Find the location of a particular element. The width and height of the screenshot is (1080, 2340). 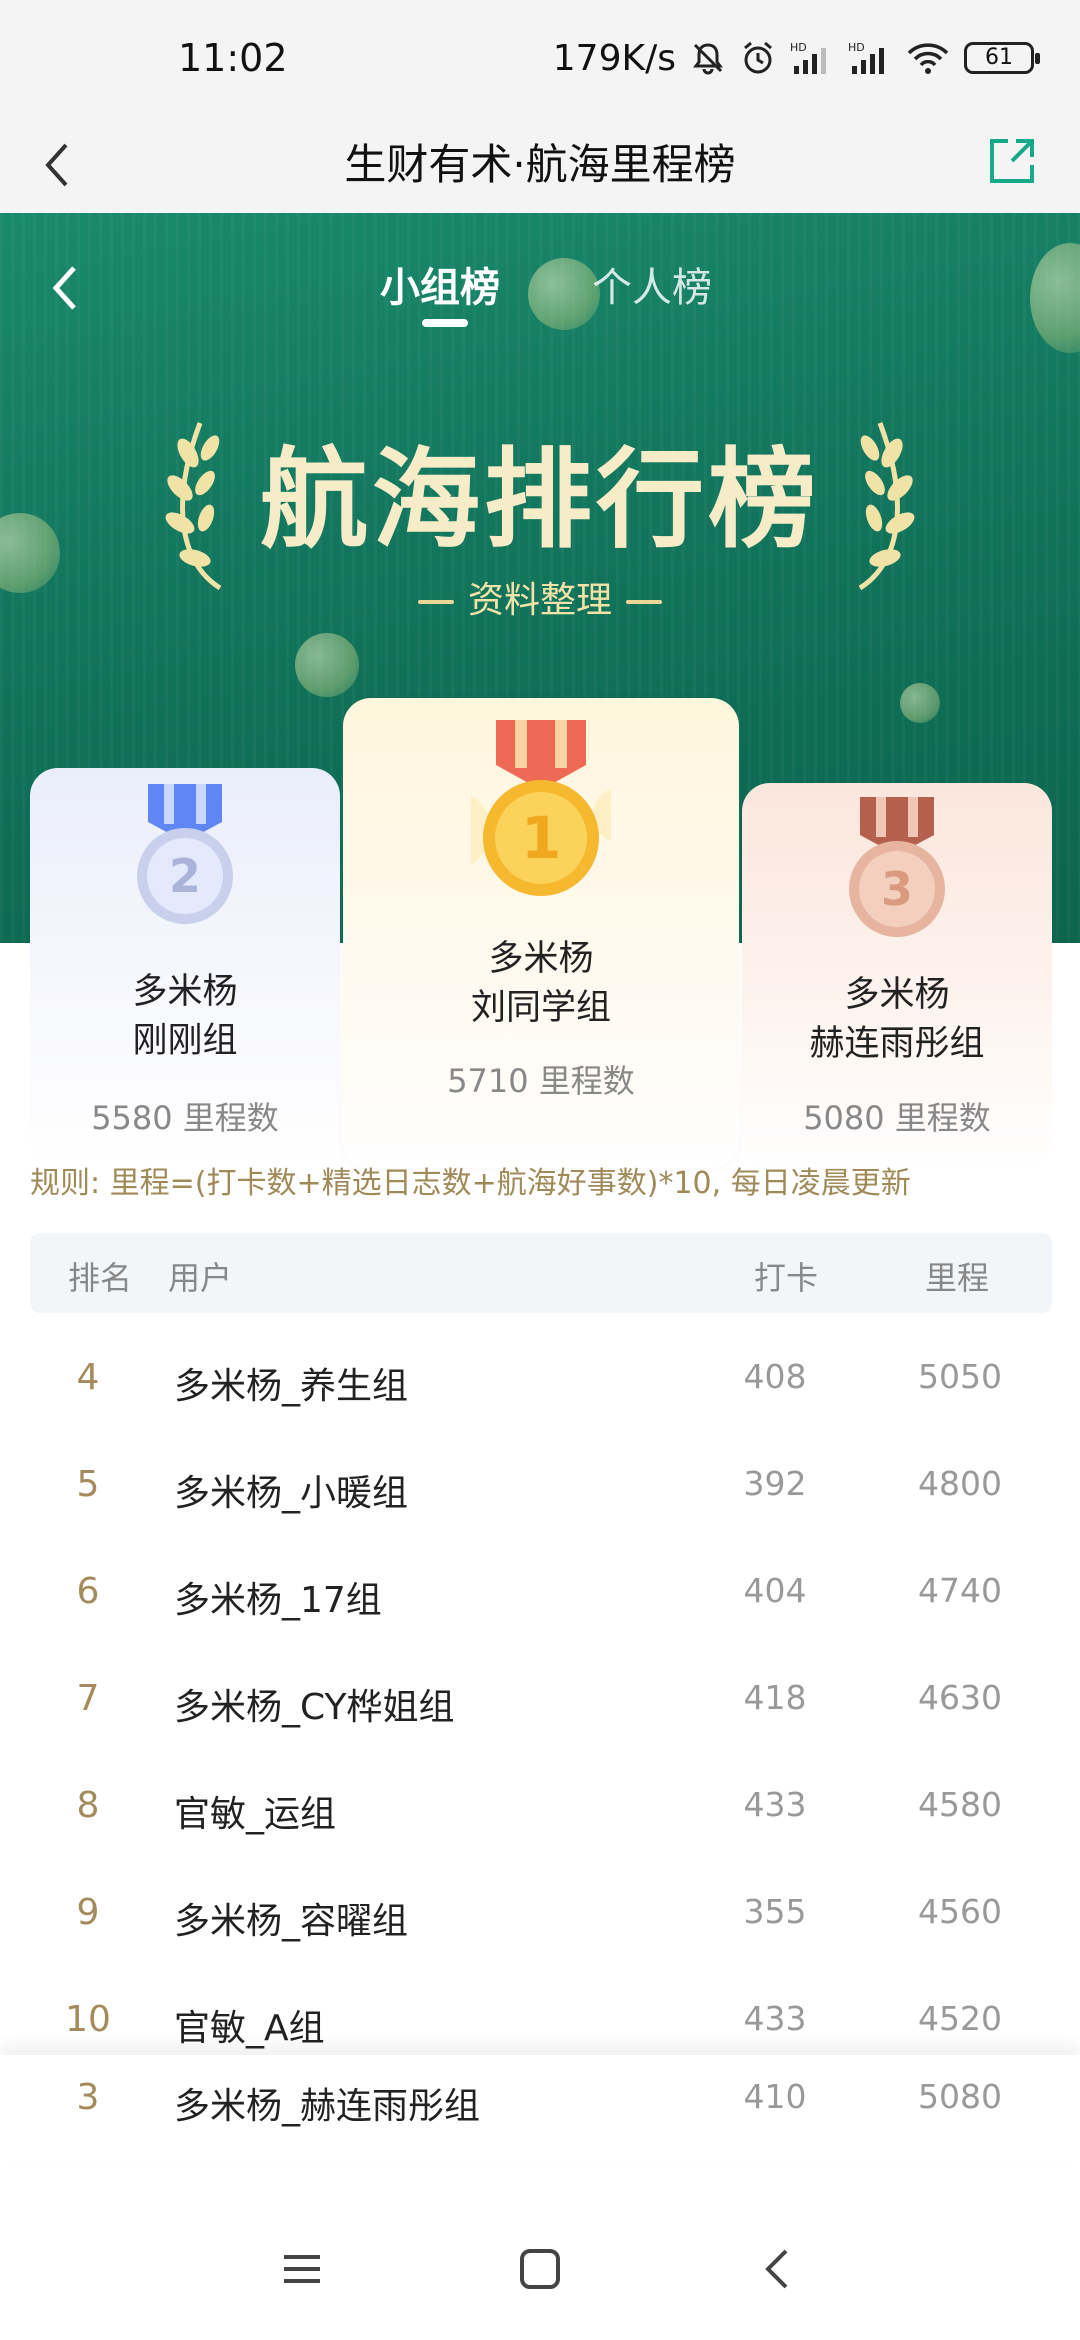

system-nav-bar is located at coordinates (540, 2267).